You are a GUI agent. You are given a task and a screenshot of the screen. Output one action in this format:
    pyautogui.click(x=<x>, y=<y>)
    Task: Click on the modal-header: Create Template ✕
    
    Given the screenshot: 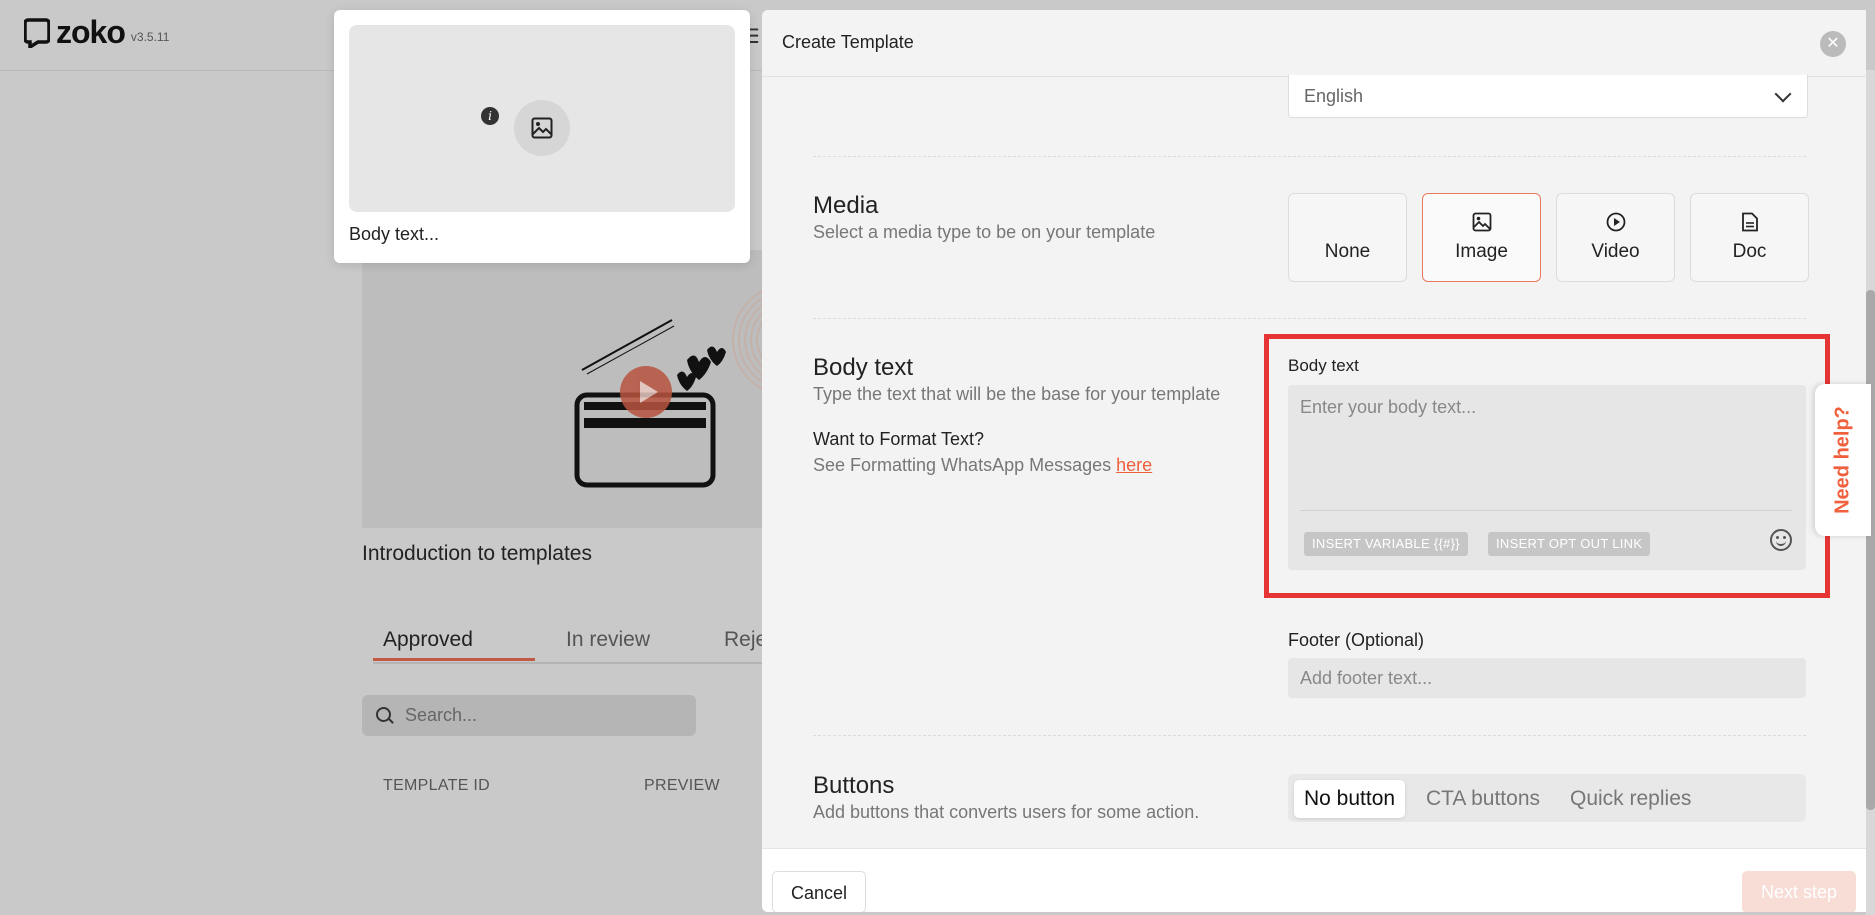 What is the action you would take?
    pyautogui.click(x=1314, y=43)
    